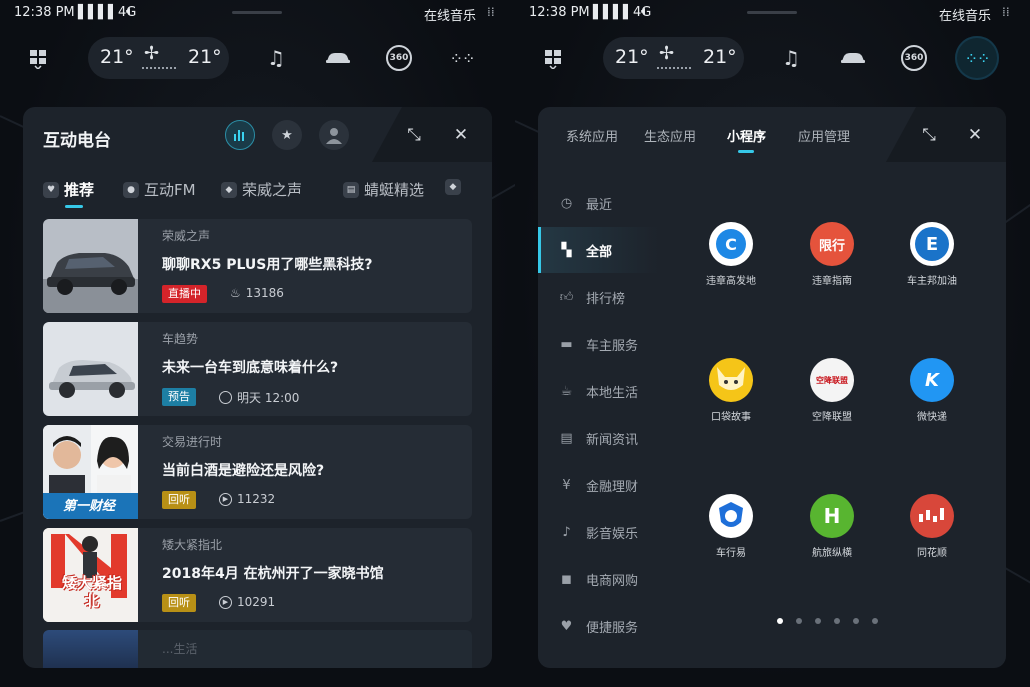 The width and height of the screenshot is (1030, 687). Describe the element at coordinates (832, 526) in the screenshot. I see `app-hanglv-zongheng: H 航旅纵横` at that location.